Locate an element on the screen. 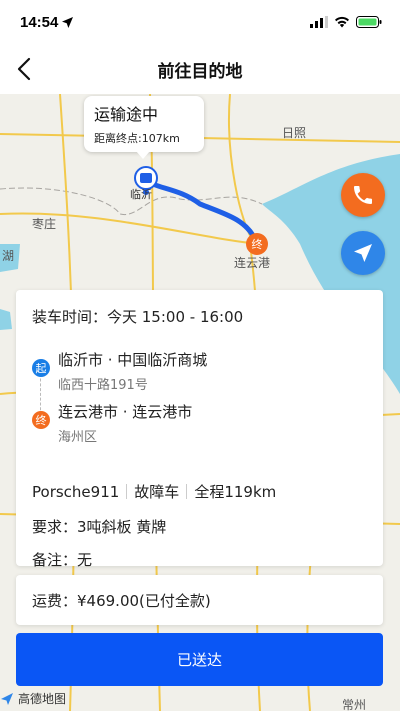 The height and width of the screenshot is (711, 400). call-button is located at coordinates (363, 195).